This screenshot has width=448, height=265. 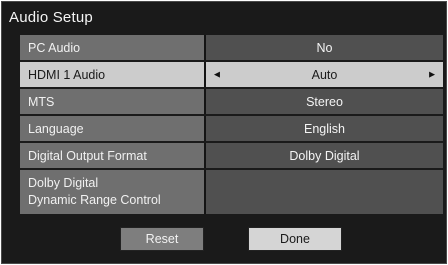 What do you see at coordinates (94, 200) in the screenshot?
I see `menu-row-label-line2: Dynamic Range Control` at bounding box center [94, 200].